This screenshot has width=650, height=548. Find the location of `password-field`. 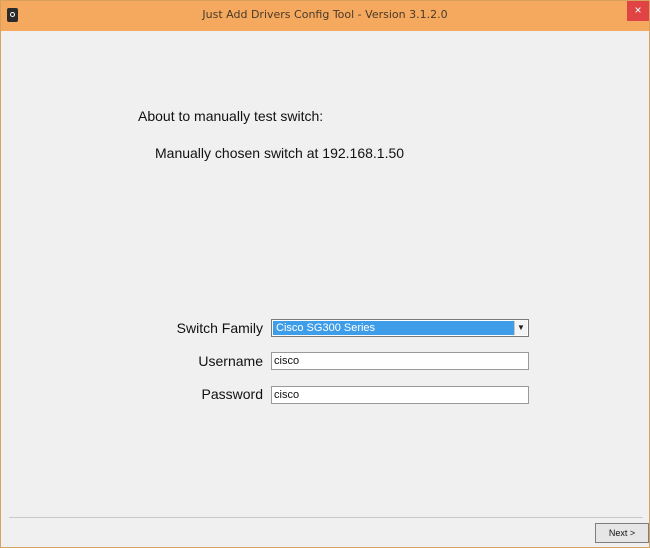

password-field is located at coordinates (400, 395).